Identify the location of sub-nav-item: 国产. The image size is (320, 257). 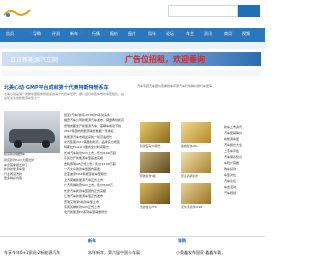
(9, 32).